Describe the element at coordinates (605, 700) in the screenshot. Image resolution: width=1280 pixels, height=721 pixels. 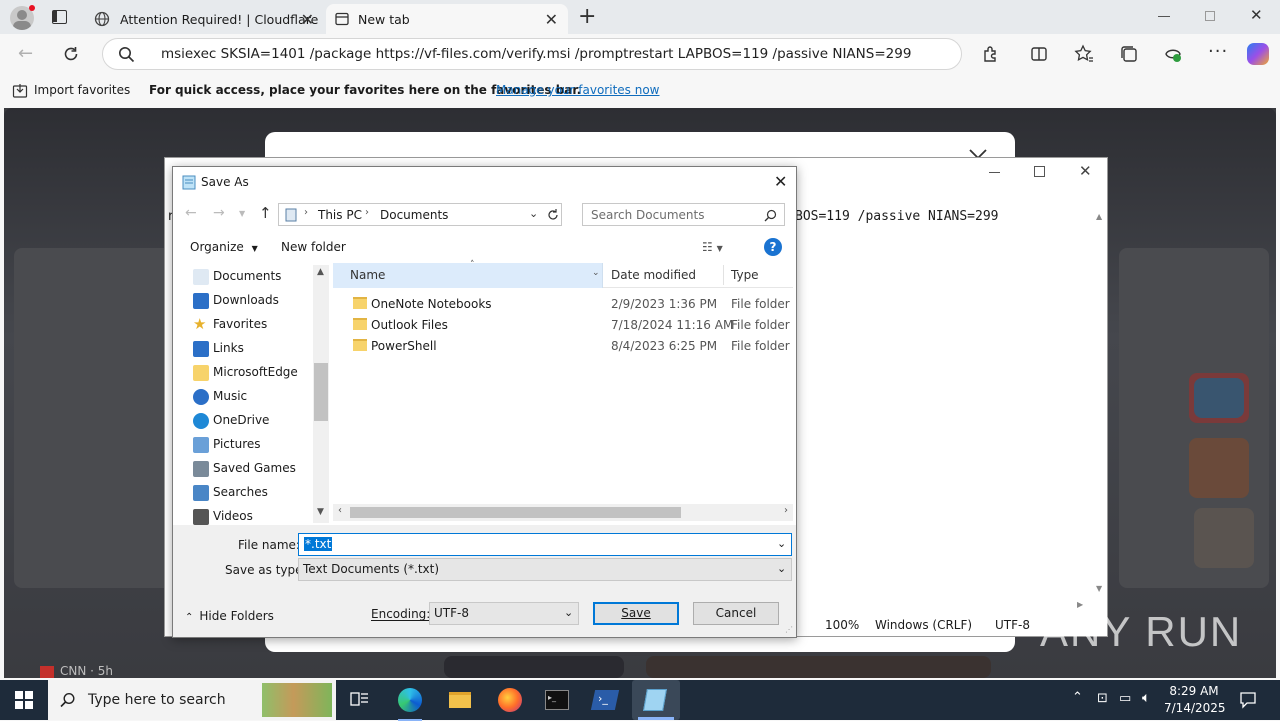
I see `powershell-icon: ›_` at that location.